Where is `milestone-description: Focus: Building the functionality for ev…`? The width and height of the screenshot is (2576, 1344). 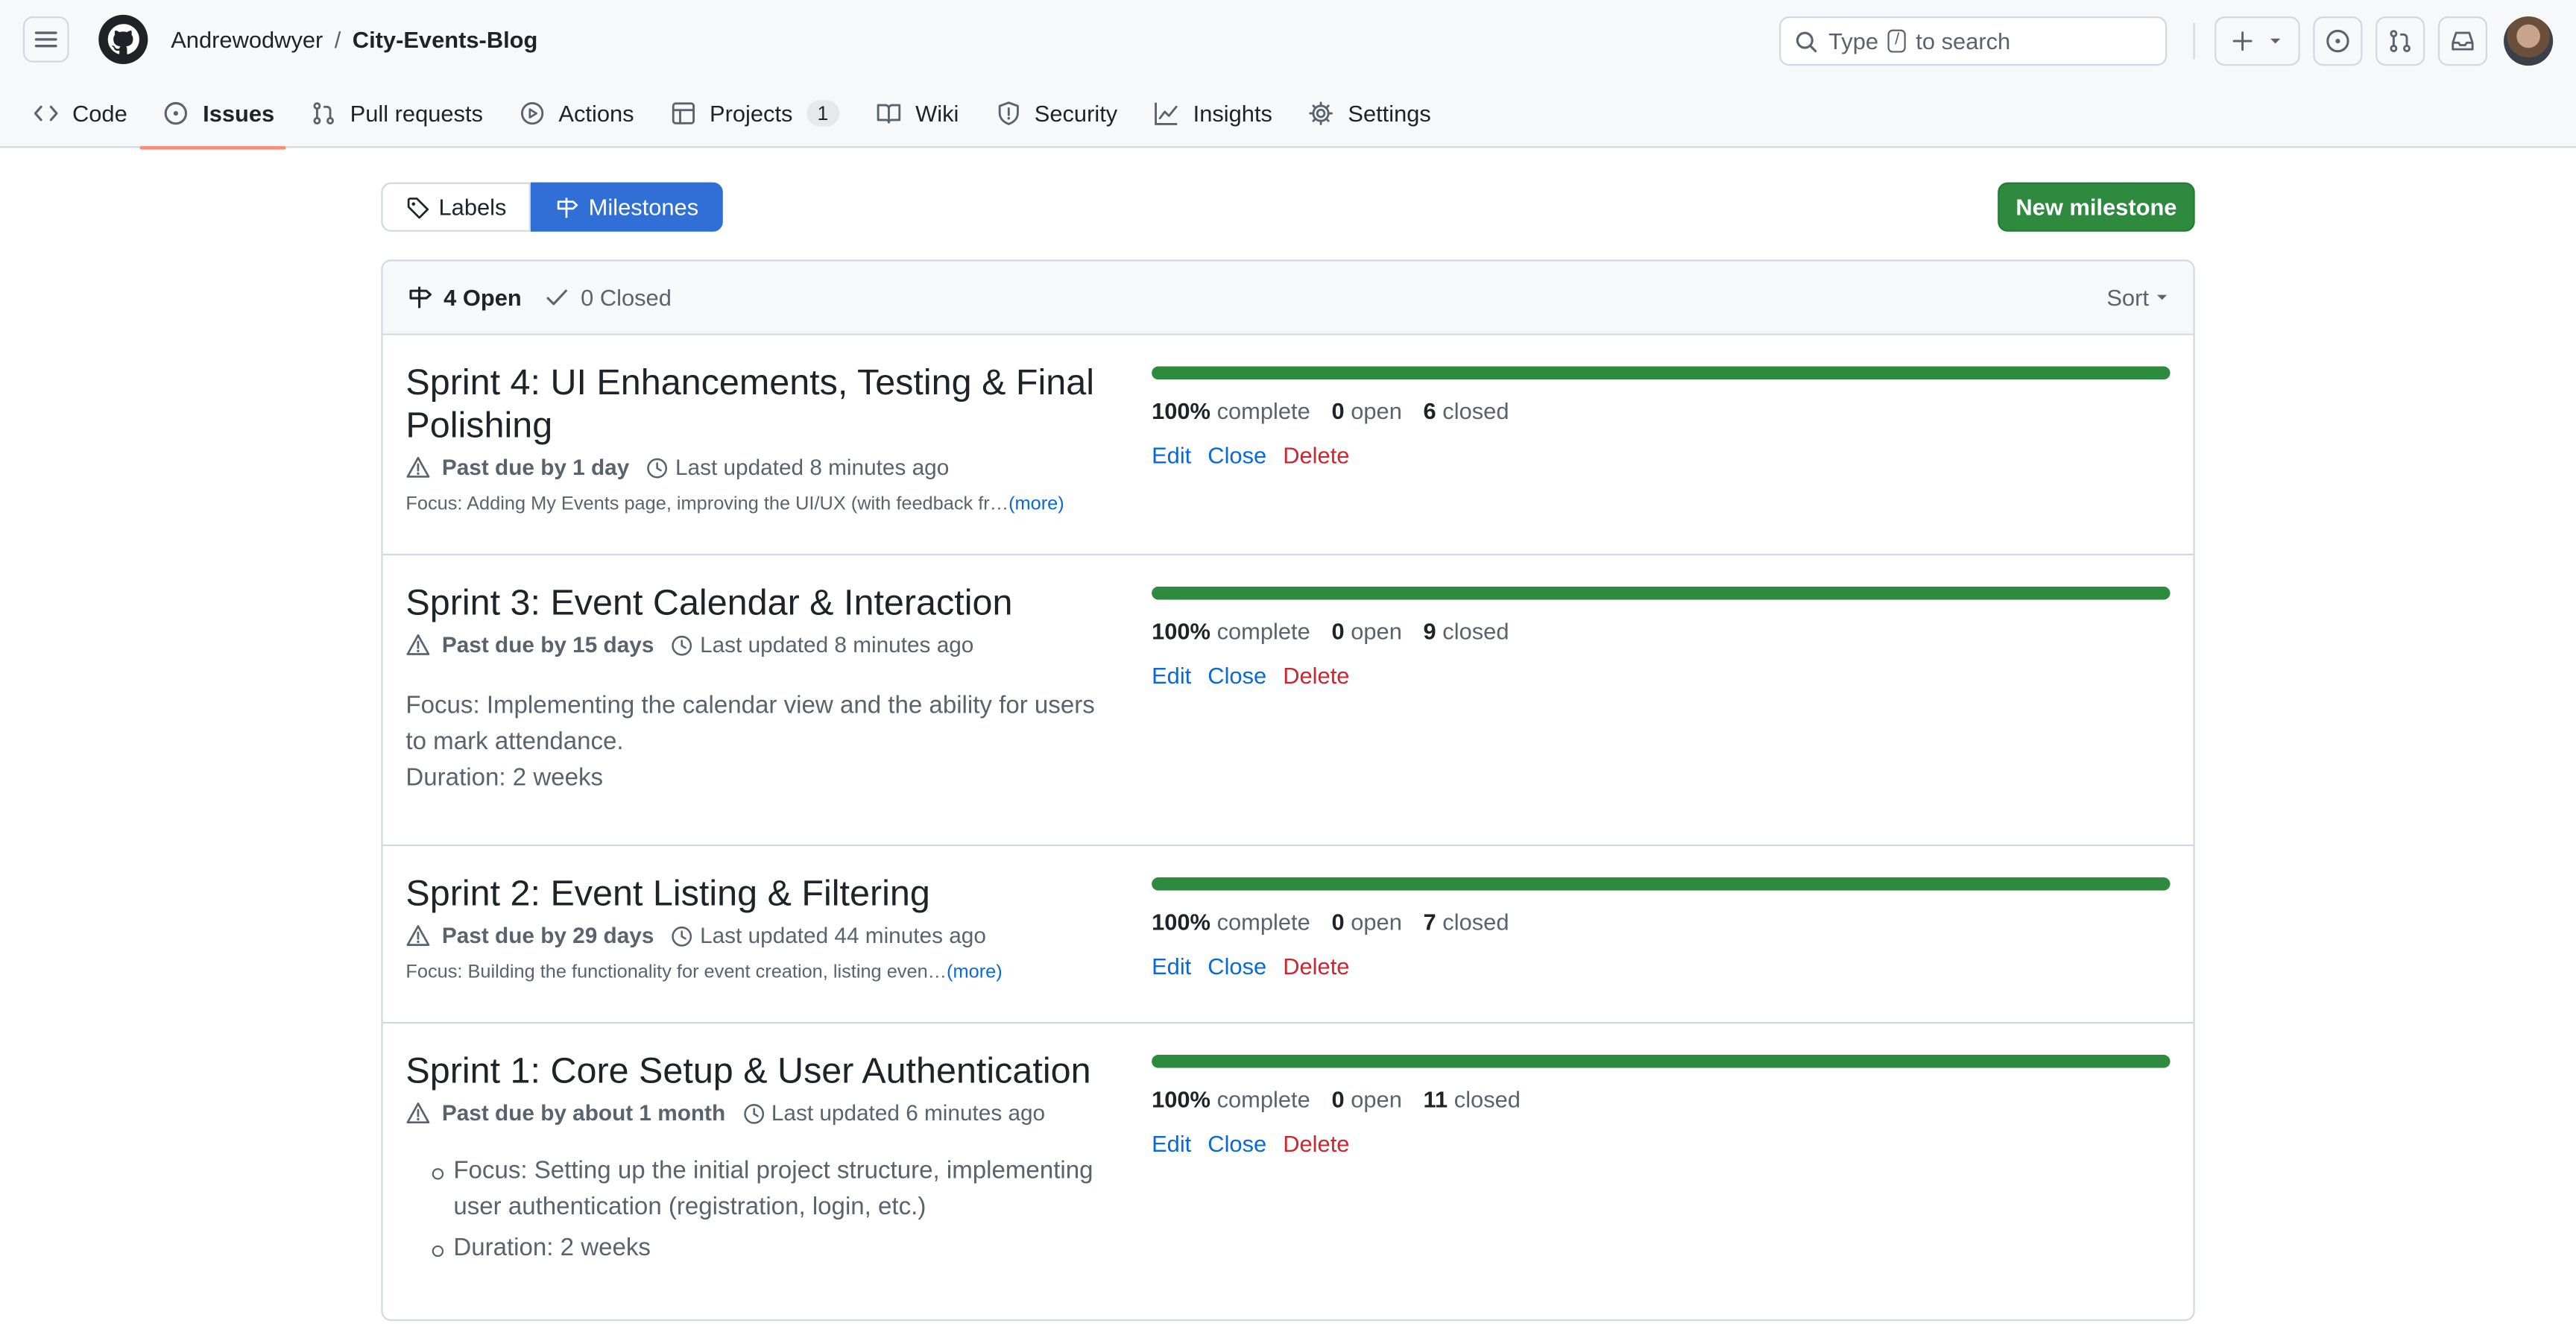
milestone-description: Focus: Building the functionality for ev… is located at coordinates (760, 973).